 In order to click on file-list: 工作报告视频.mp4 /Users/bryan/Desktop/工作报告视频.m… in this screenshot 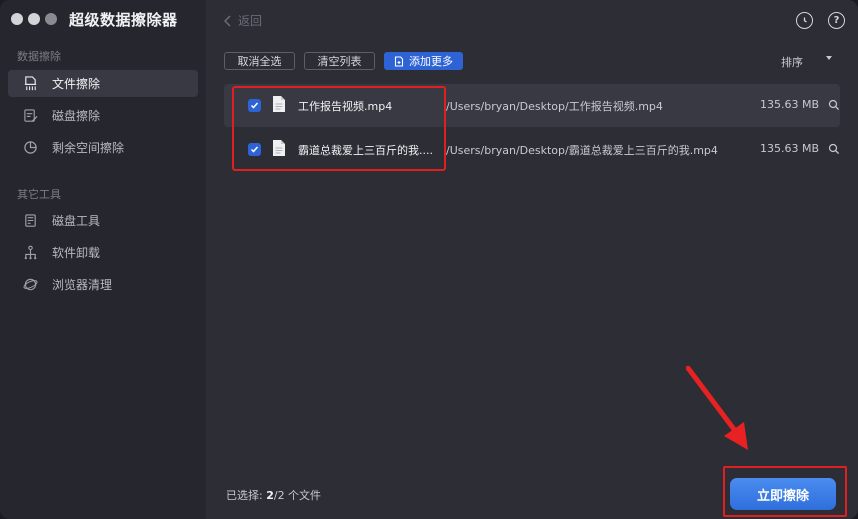, I will do `click(532, 127)`.